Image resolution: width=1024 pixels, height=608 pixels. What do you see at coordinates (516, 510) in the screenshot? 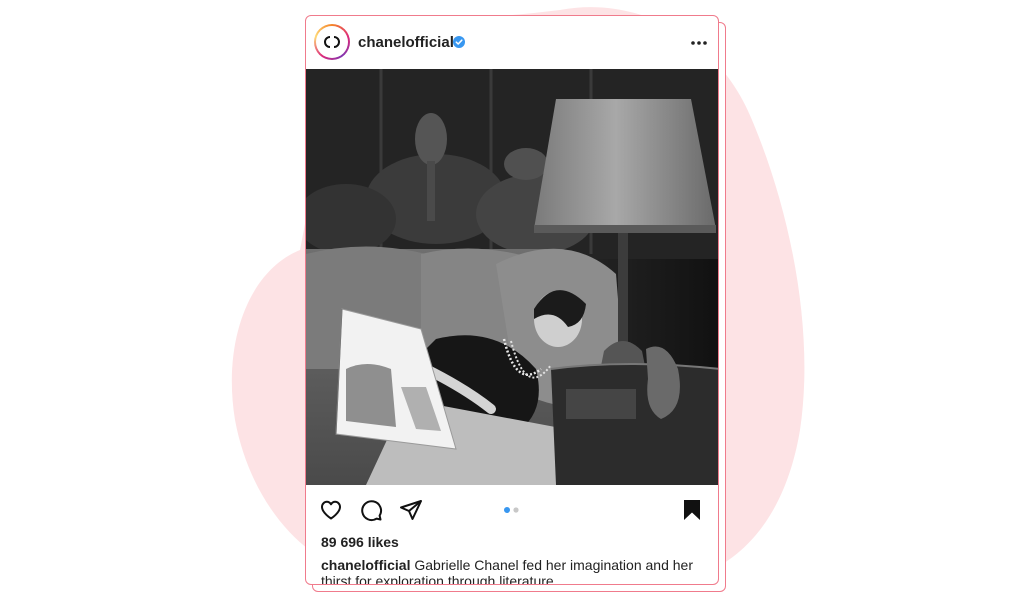
I see `carousel-dot` at bounding box center [516, 510].